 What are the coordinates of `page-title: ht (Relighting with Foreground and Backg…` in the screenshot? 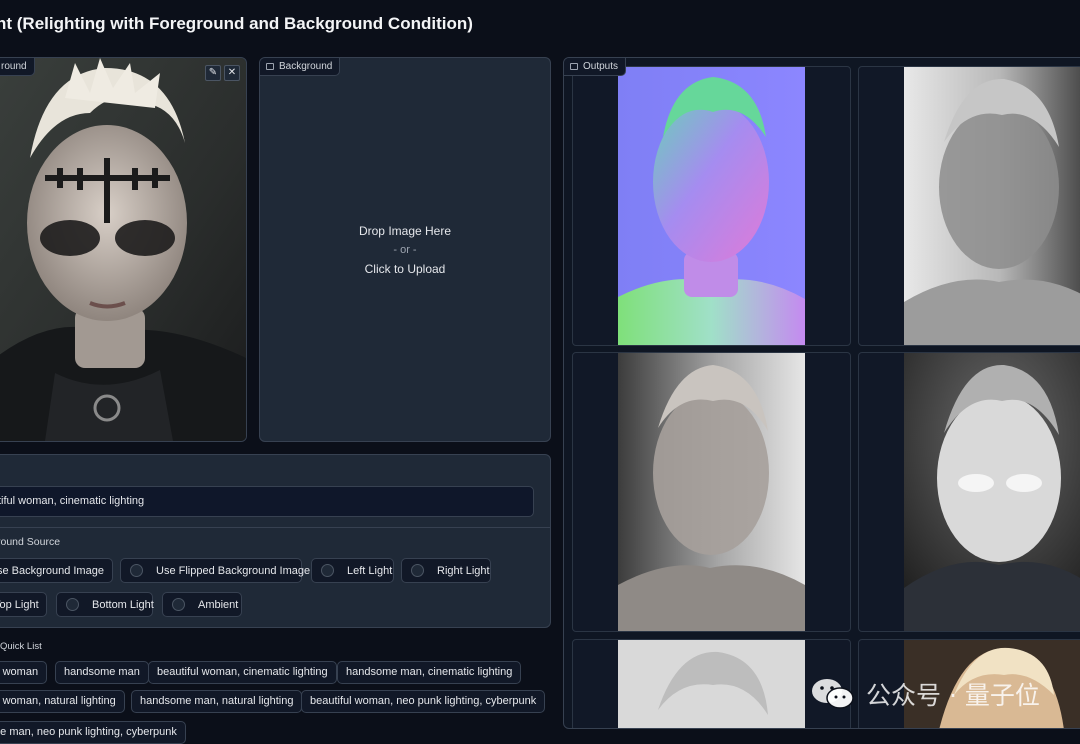 It's located at (236, 23).